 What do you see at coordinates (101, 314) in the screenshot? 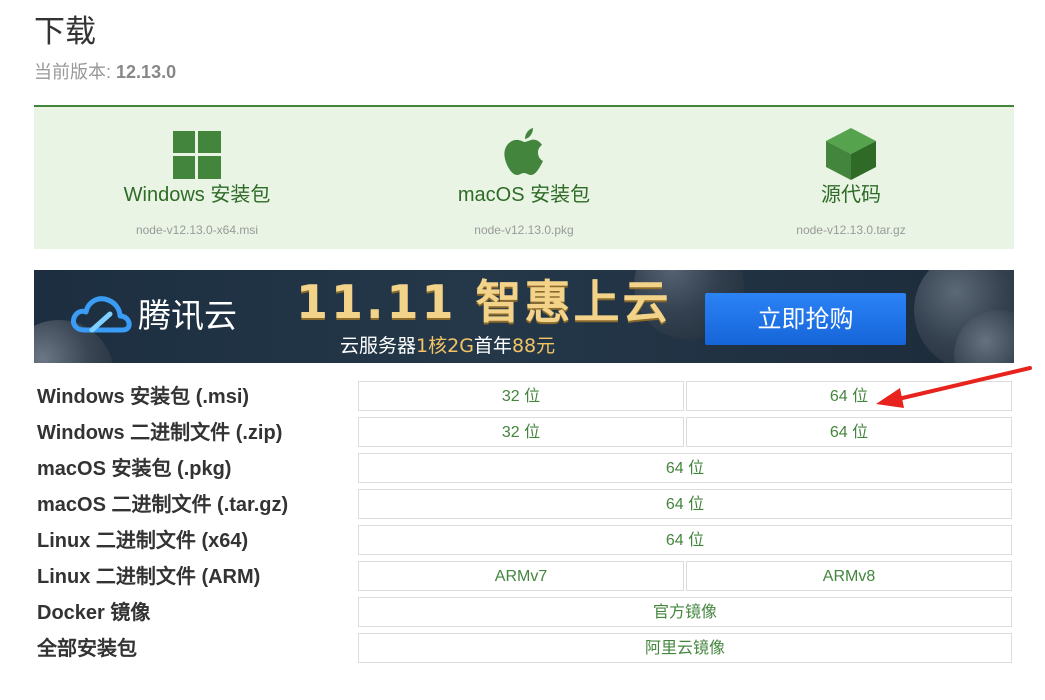
I see `tencent-cloud-logo-icon` at bounding box center [101, 314].